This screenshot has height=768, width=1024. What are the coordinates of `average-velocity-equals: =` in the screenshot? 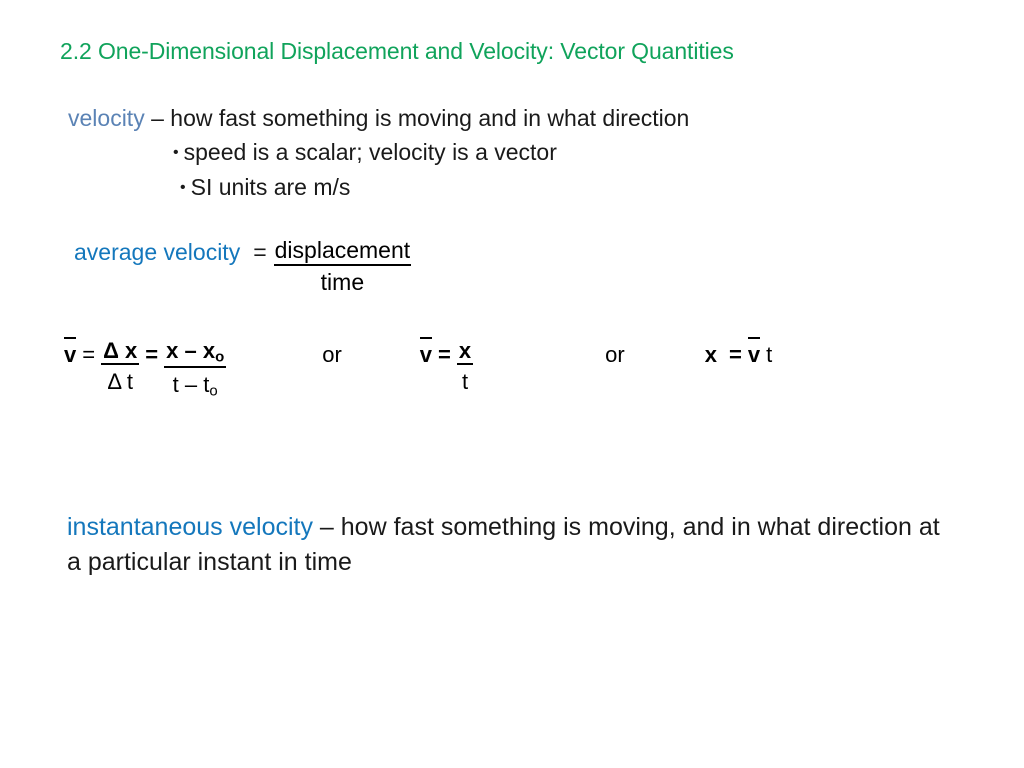 It's located at (260, 252).